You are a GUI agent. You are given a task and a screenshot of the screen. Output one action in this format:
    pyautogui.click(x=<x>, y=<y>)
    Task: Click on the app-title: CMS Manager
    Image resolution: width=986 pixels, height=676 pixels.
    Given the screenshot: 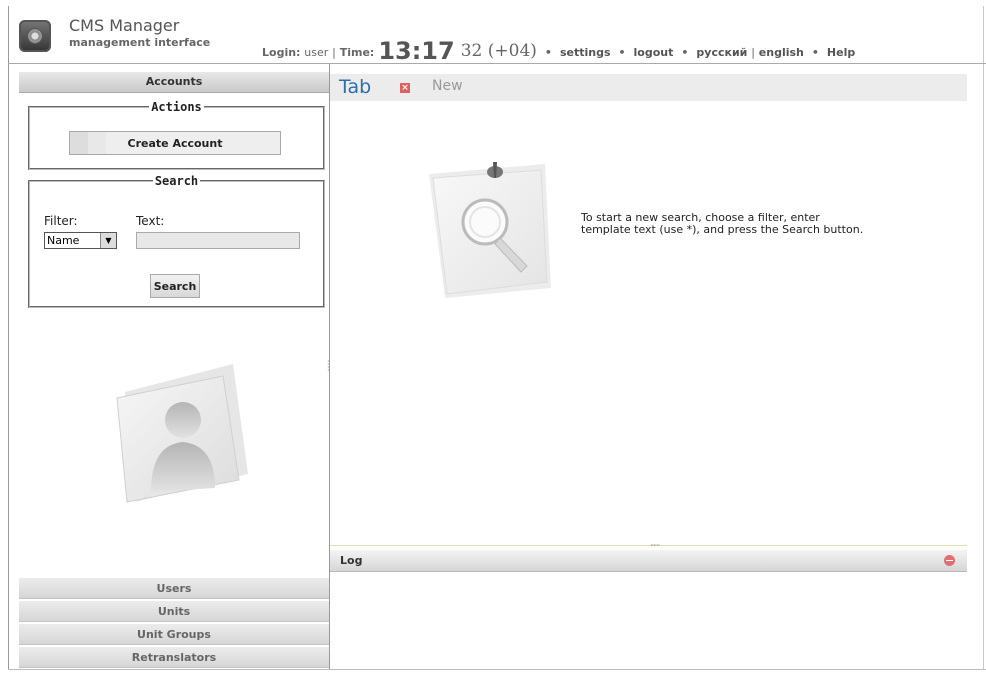 What is the action you would take?
    pyautogui.click(x=124, y=25)
    